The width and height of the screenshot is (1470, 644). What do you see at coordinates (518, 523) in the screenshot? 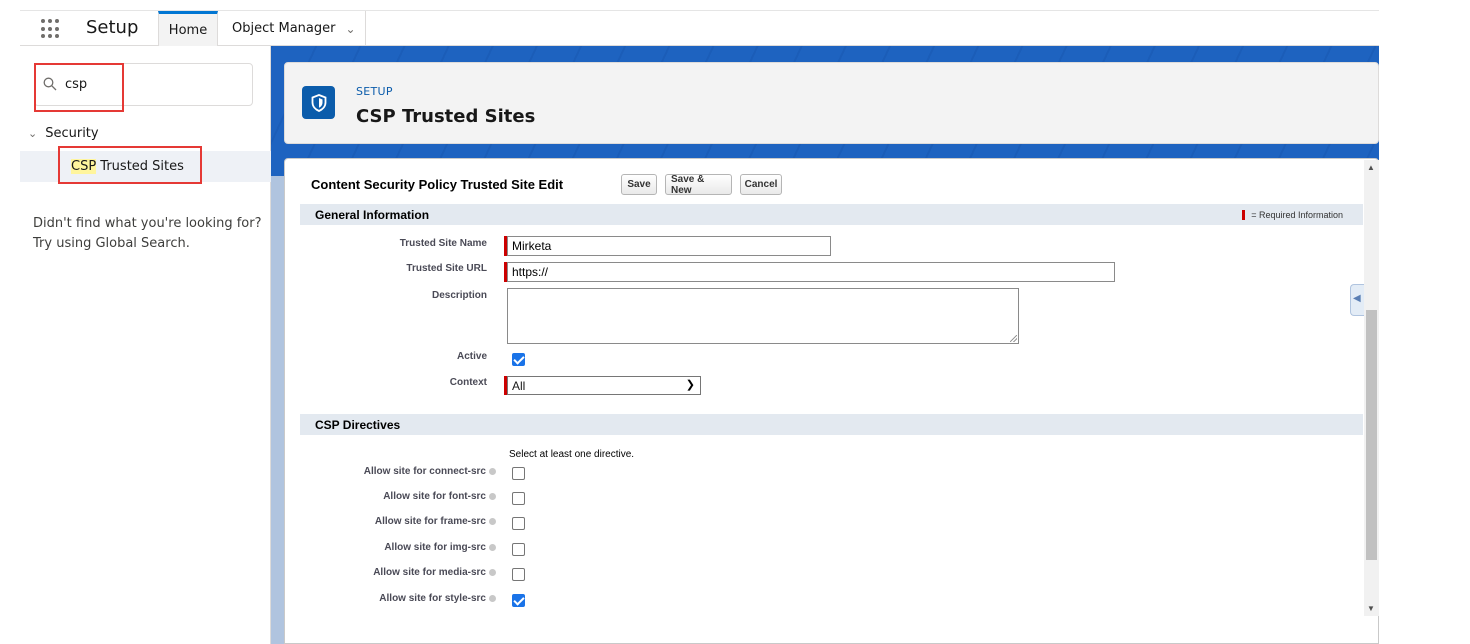
I see `directive-checkbox-frame-src` at bounding box center [518, 523].